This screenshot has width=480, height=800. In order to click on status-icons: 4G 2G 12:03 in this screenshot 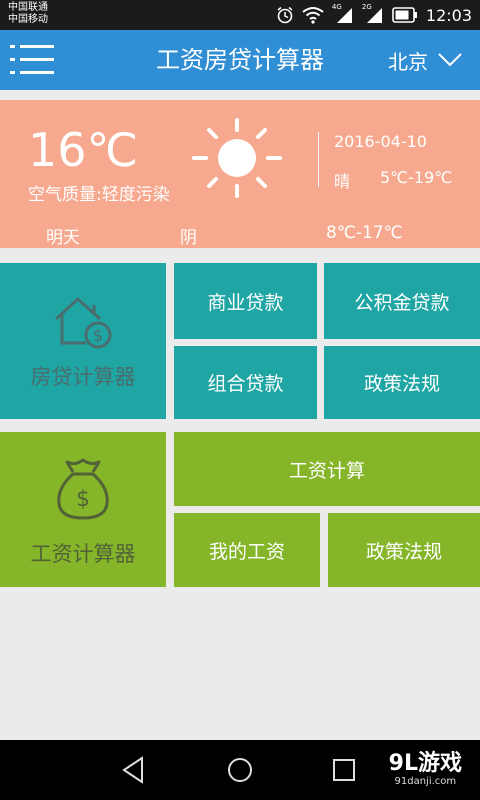, I will do `click(374, 14)`.